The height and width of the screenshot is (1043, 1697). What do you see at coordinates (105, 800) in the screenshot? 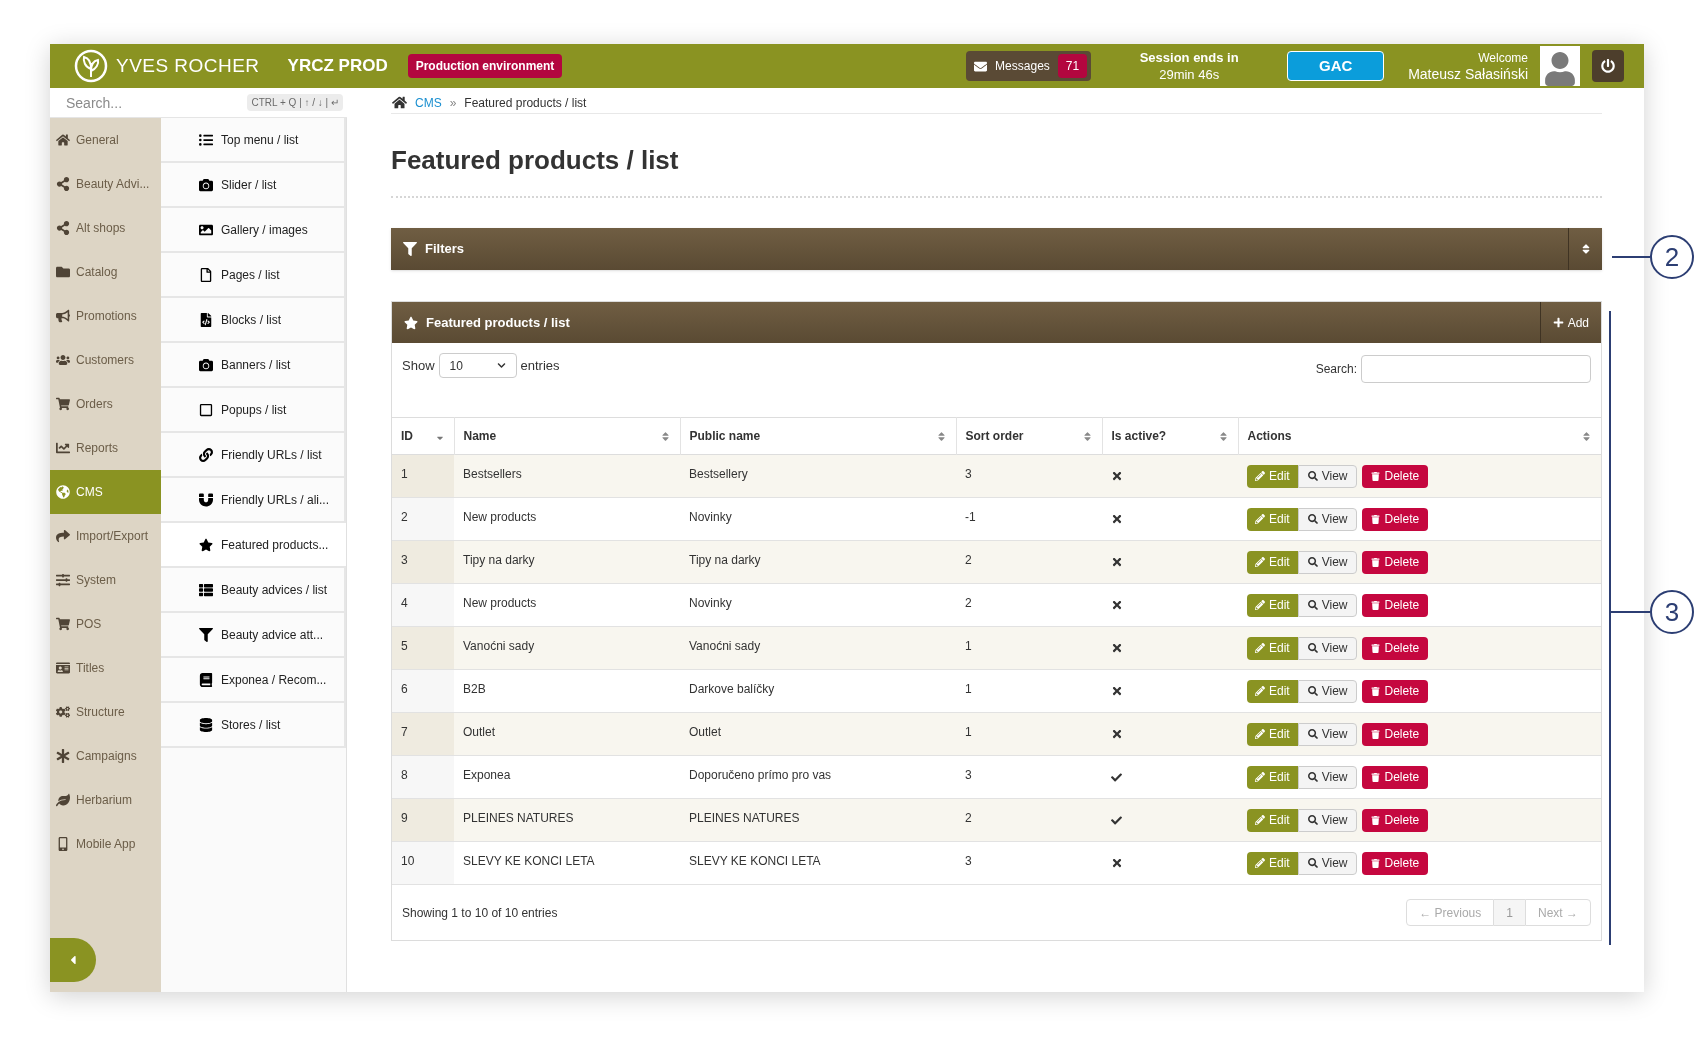
I see `menu-item: Herbarium` at bounding box center [105, 800].